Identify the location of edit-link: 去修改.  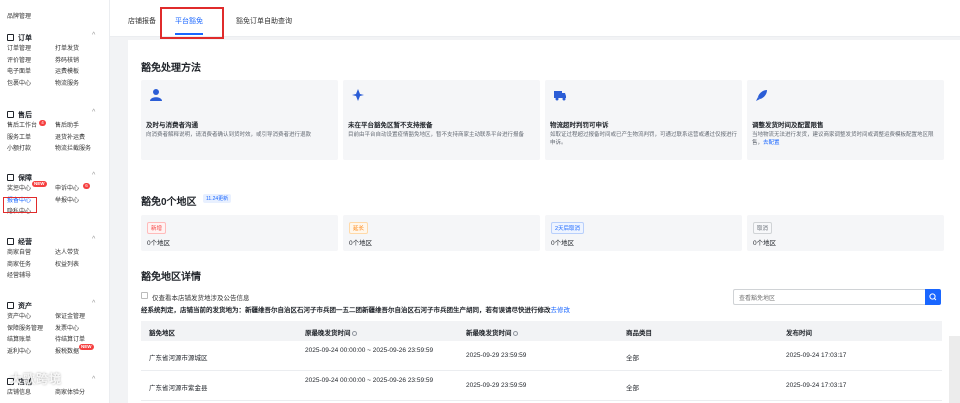
(561, 310).